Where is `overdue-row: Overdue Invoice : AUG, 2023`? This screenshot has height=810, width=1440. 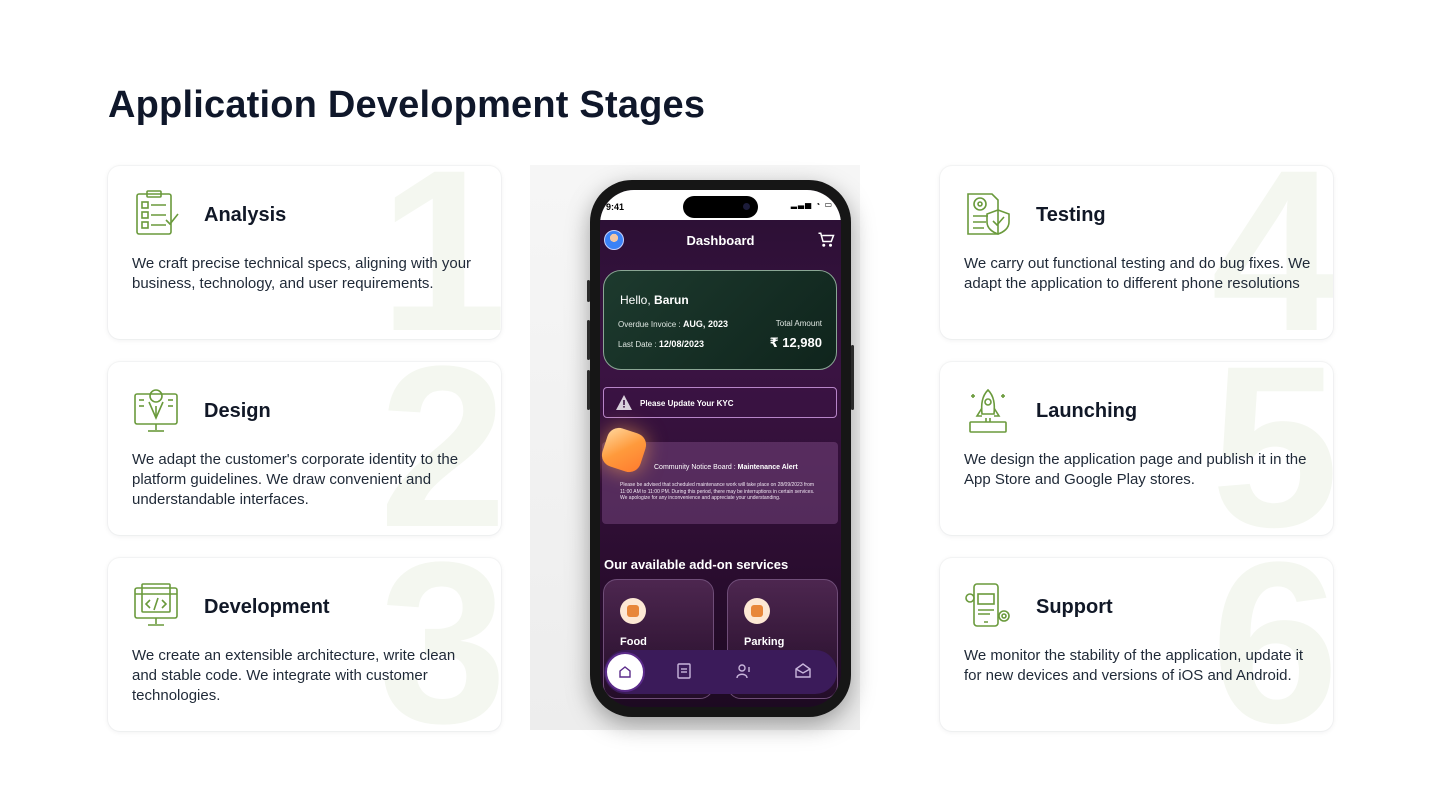 overdue-row: Overdue Invoice : AUG, 2023 is located at coordinates (673, 324).